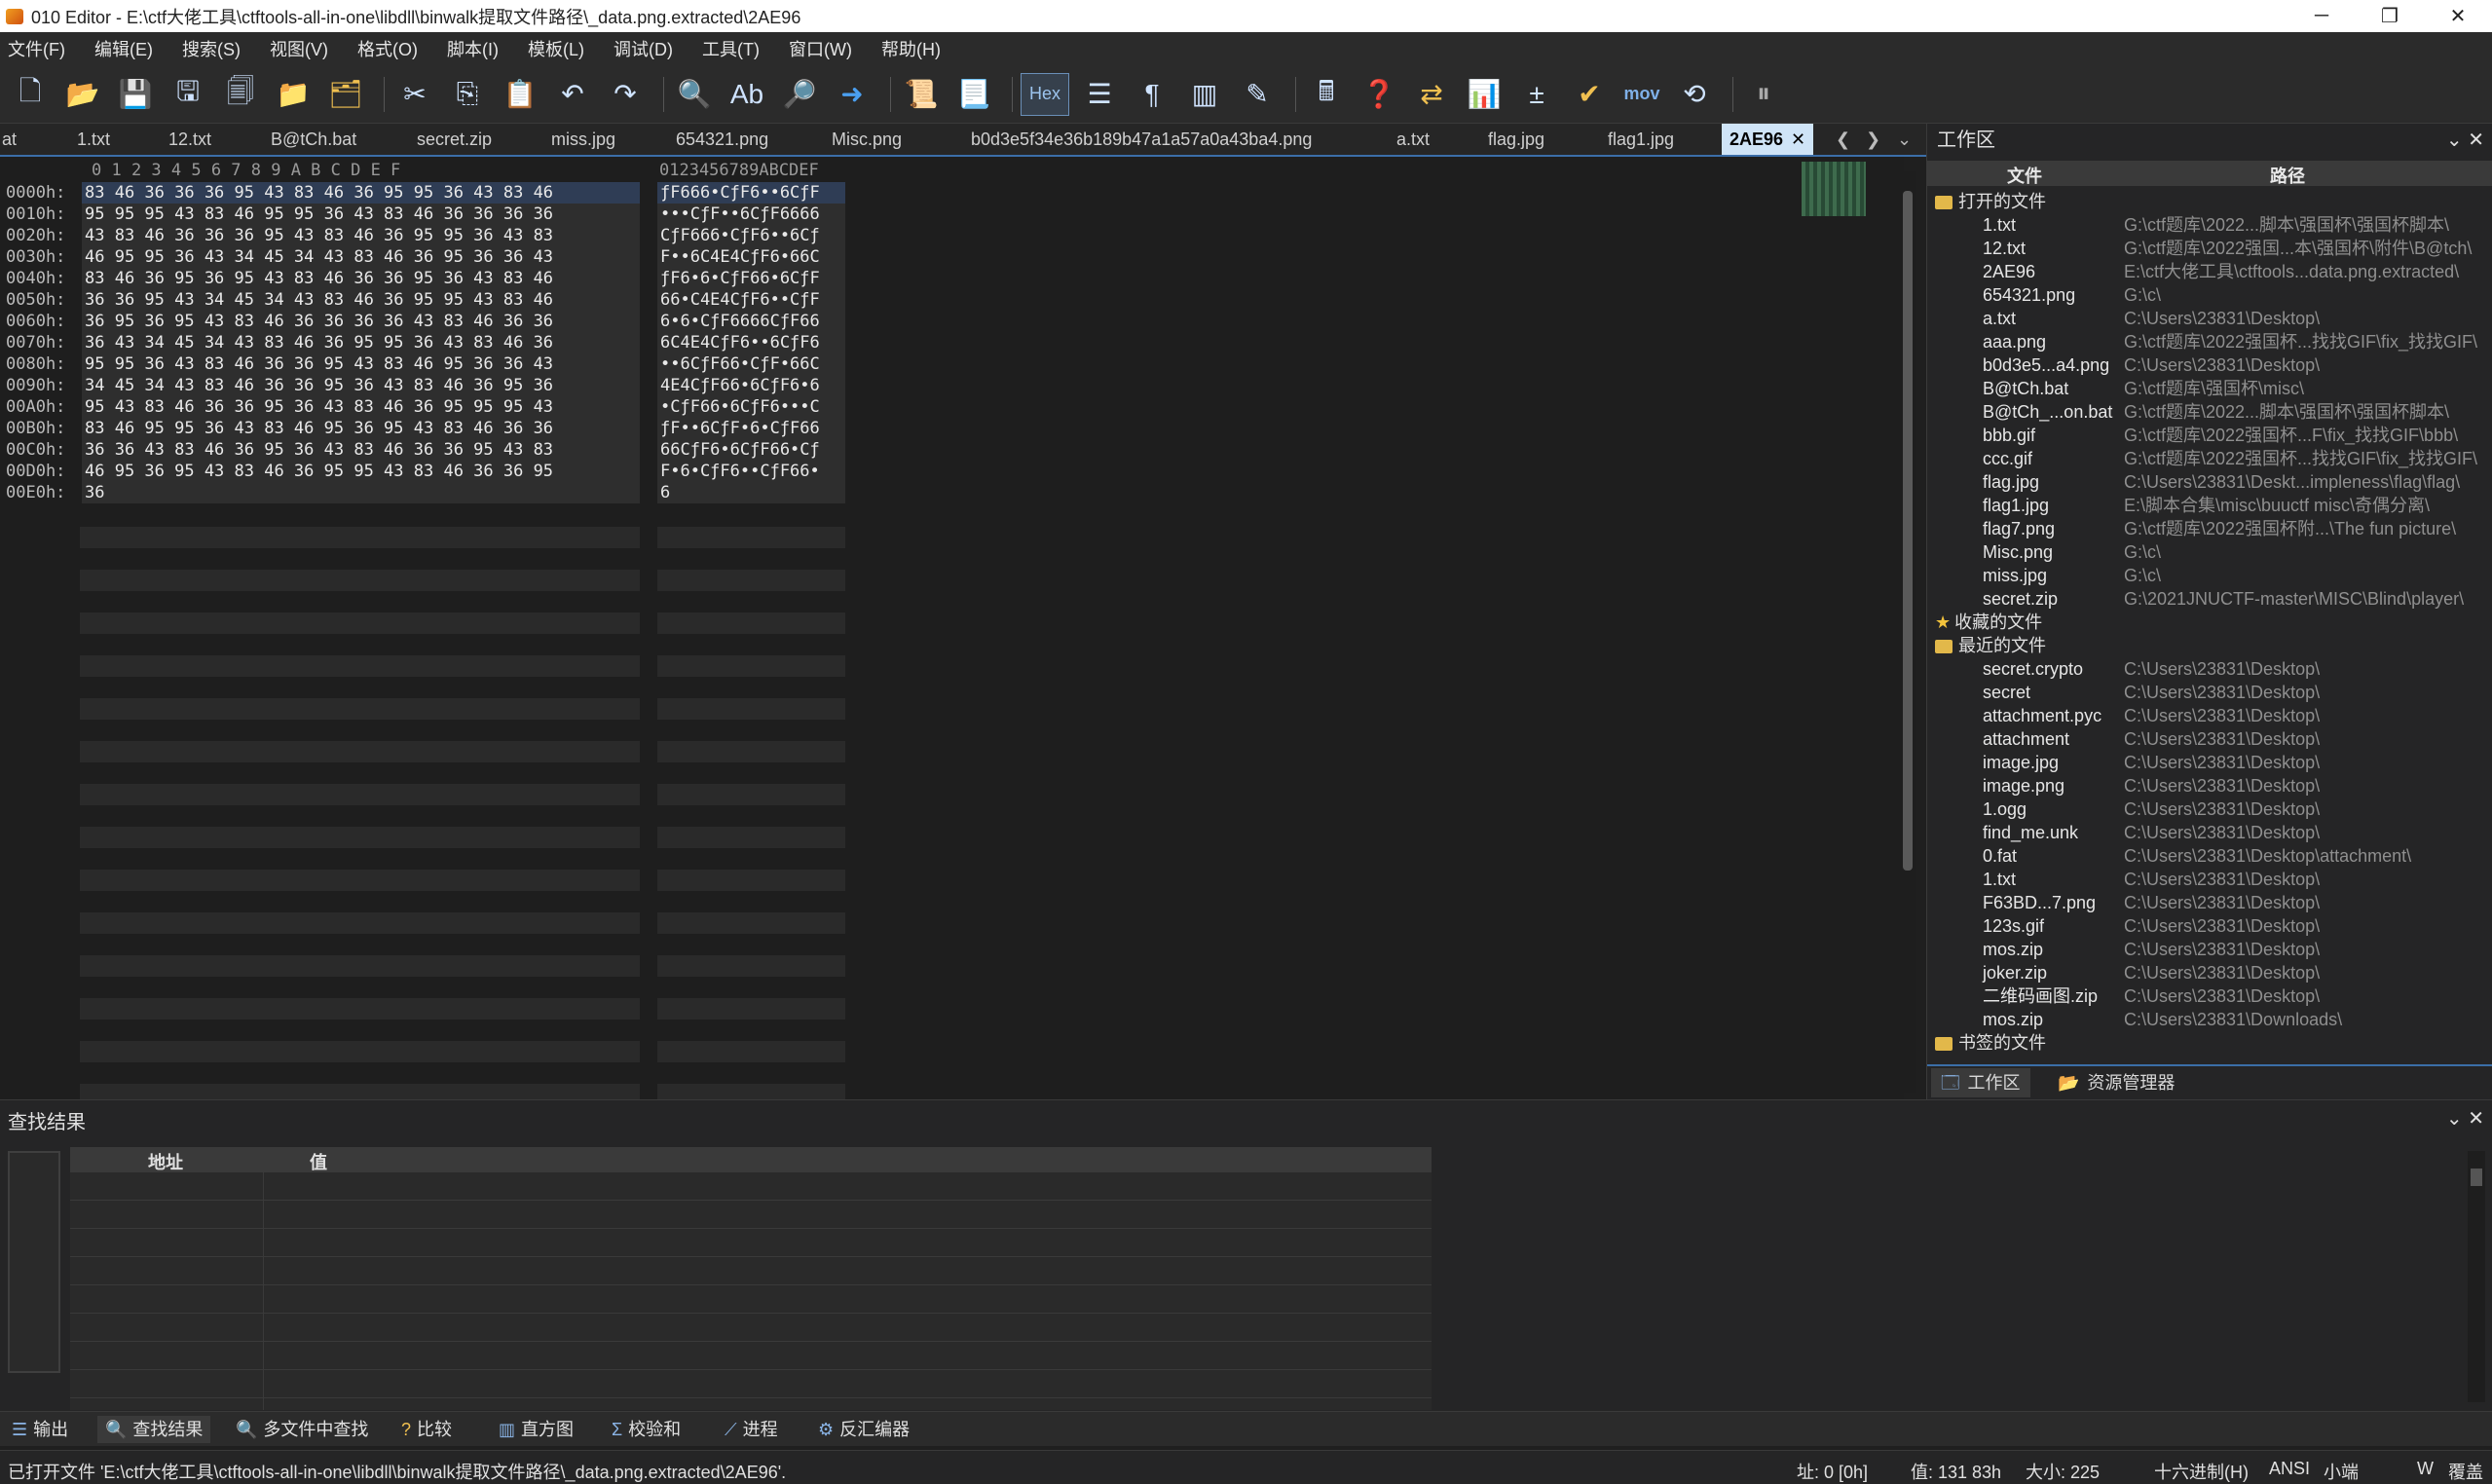 This screenshot has width=2492, height=1484. I want to click on tab-at: at, so click(9, 139).